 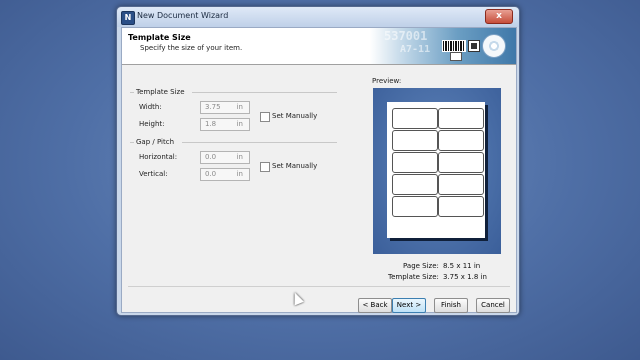 I want to click on width-unit: in, so click(x=239, y=107).